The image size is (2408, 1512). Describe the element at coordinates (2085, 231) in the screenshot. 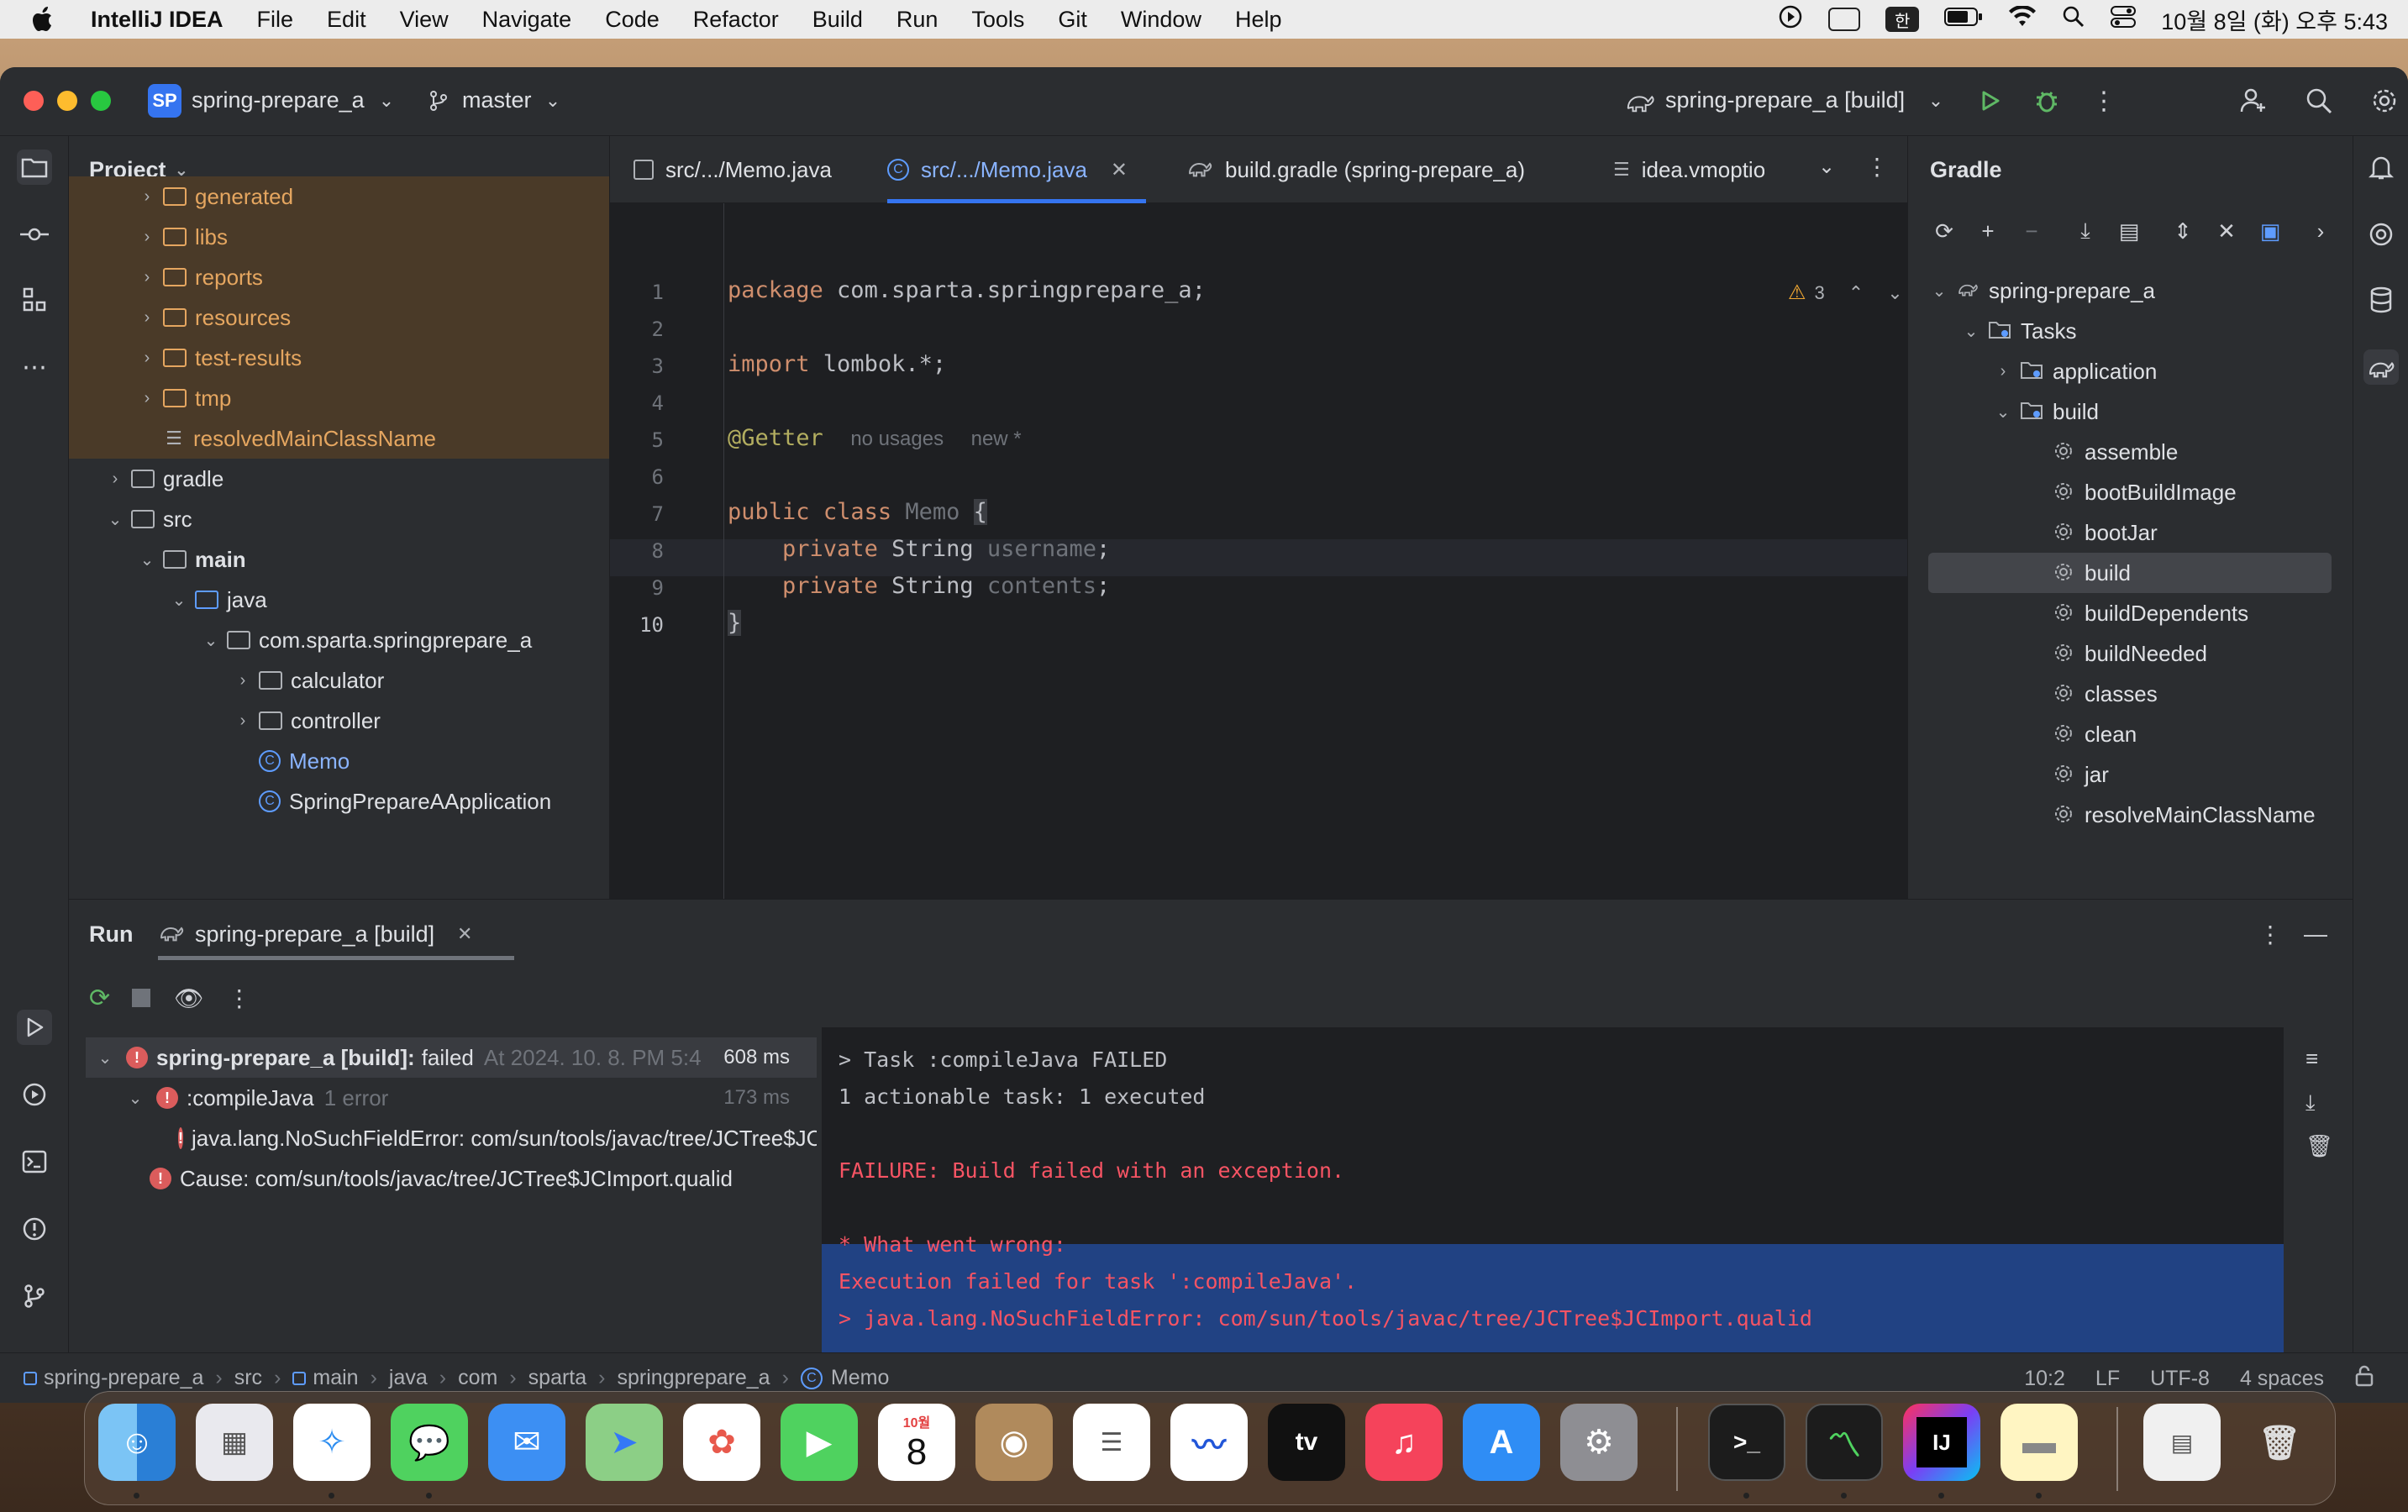

I see `download-icon: ⤓` at that location.